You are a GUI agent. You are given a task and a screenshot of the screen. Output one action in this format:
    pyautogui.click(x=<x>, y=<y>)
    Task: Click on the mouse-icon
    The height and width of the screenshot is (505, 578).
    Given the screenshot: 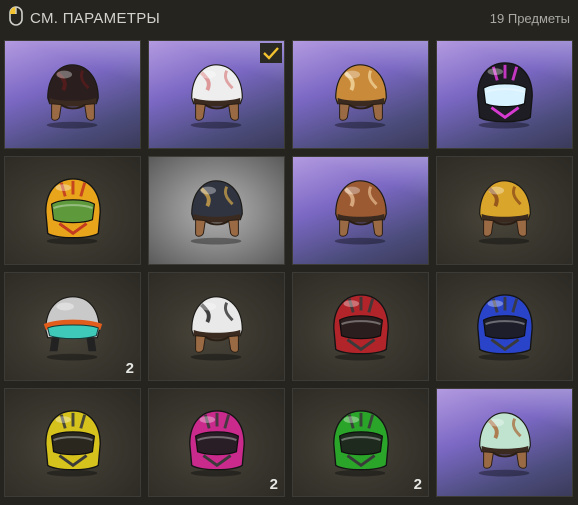 What is the action you would take?
    pyautogui.click(x=16, y=18)
    